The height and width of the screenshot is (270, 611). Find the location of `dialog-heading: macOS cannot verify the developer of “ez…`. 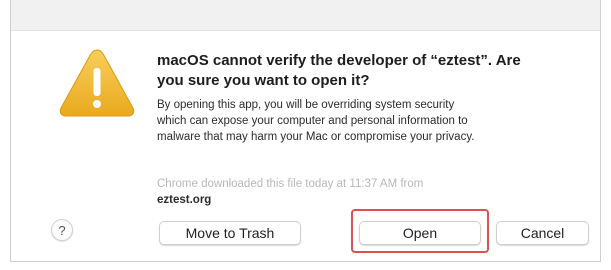

dialog-heading: macOS cannot verify the developer of “ez… is located at coordinates (339, 70).